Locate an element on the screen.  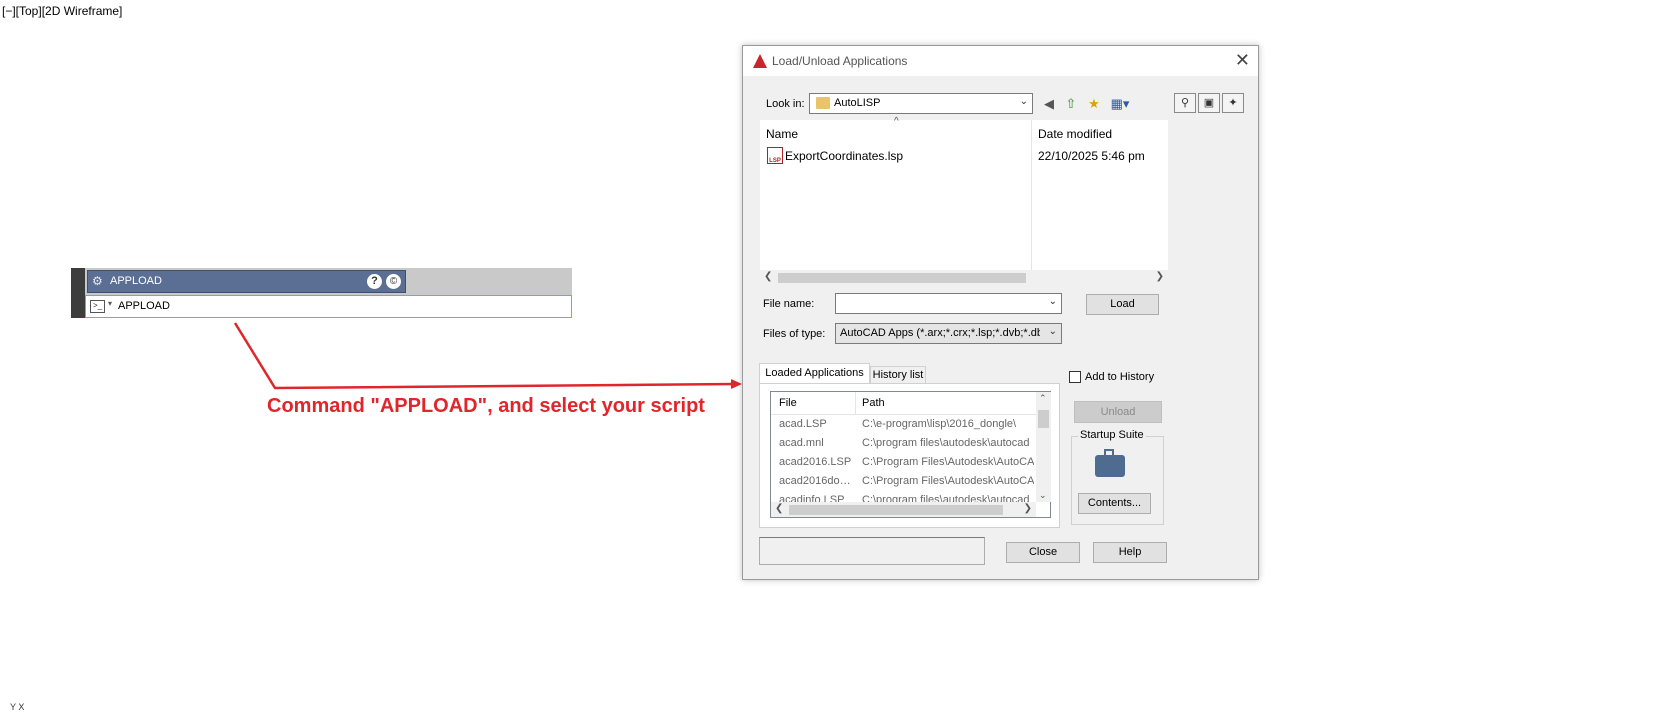
column-header-date-modified: Date modified is located at coordinates (1075, 134).